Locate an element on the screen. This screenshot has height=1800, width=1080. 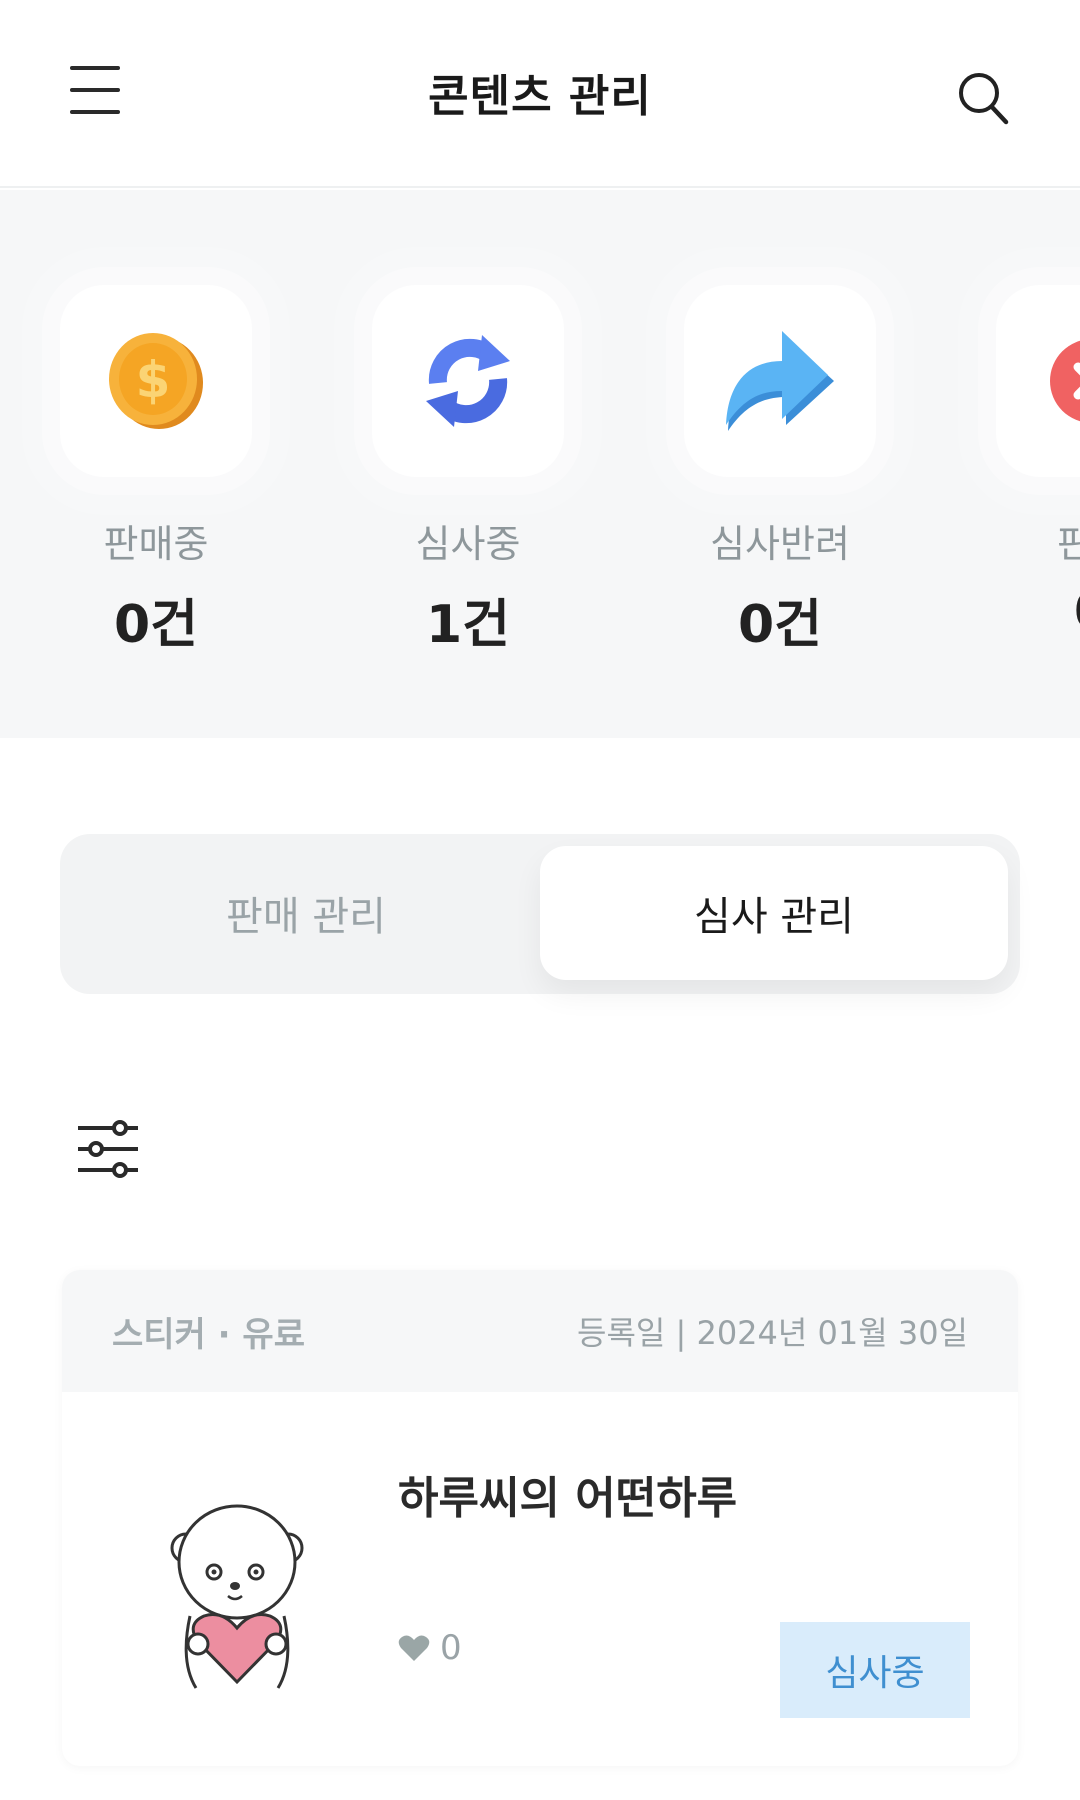
registered-date: 등록일 | 2024년 01월 30일 is located at coordinates (772, 1333).